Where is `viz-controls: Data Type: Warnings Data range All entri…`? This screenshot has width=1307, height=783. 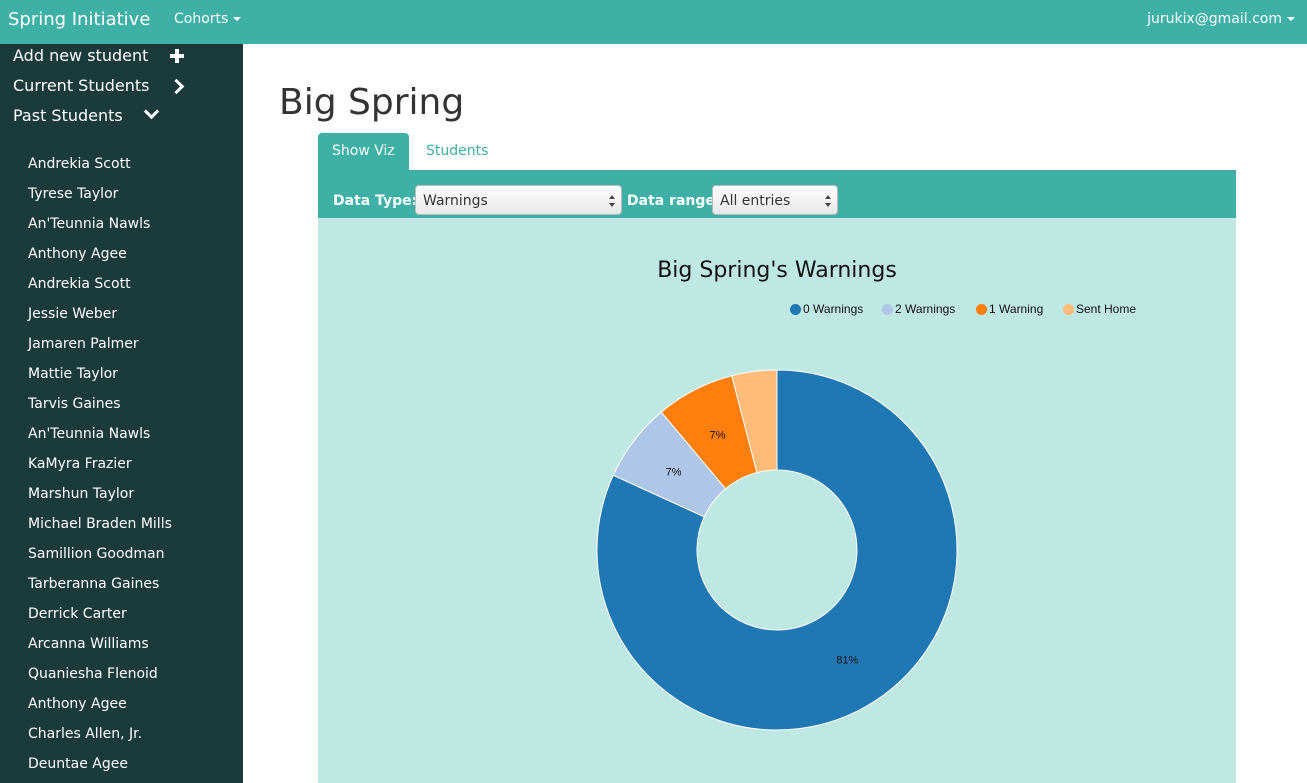 viz-controls: Data Type: Warnings Data range All entri… is located at coordinates (777, 194).